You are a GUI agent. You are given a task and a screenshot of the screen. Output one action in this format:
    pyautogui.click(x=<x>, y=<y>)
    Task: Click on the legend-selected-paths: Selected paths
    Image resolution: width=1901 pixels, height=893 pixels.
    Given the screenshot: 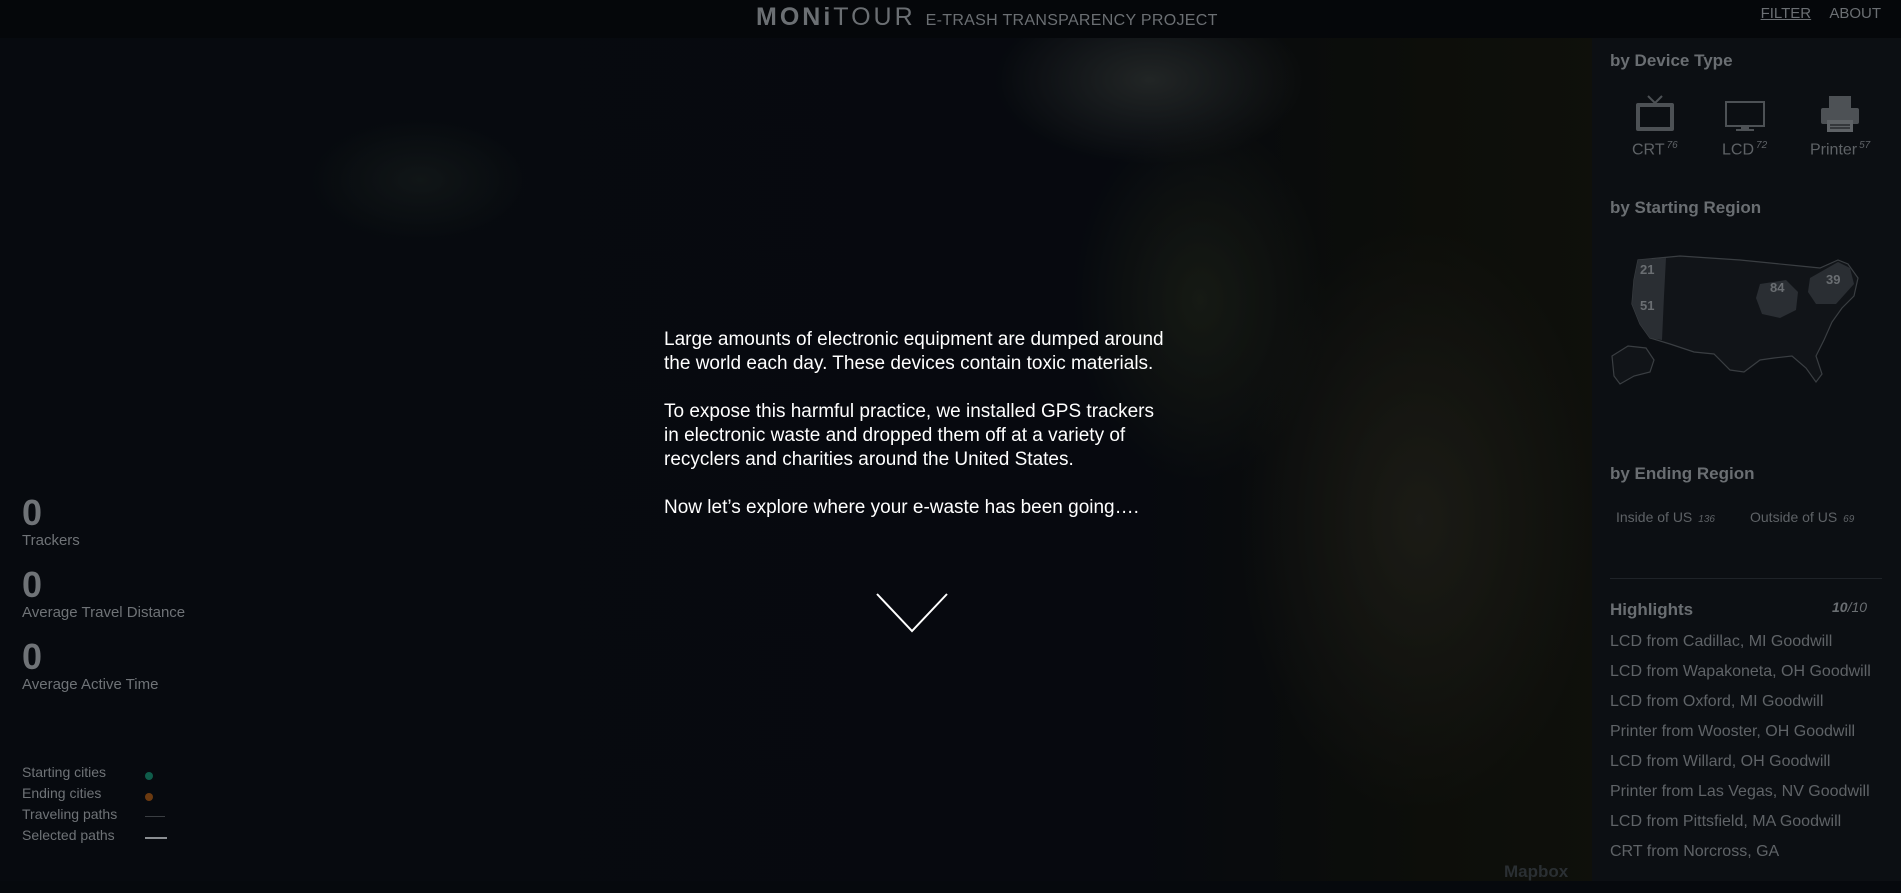 What is the action you would take?
    pyautogui.click(x=97, y=837)
    